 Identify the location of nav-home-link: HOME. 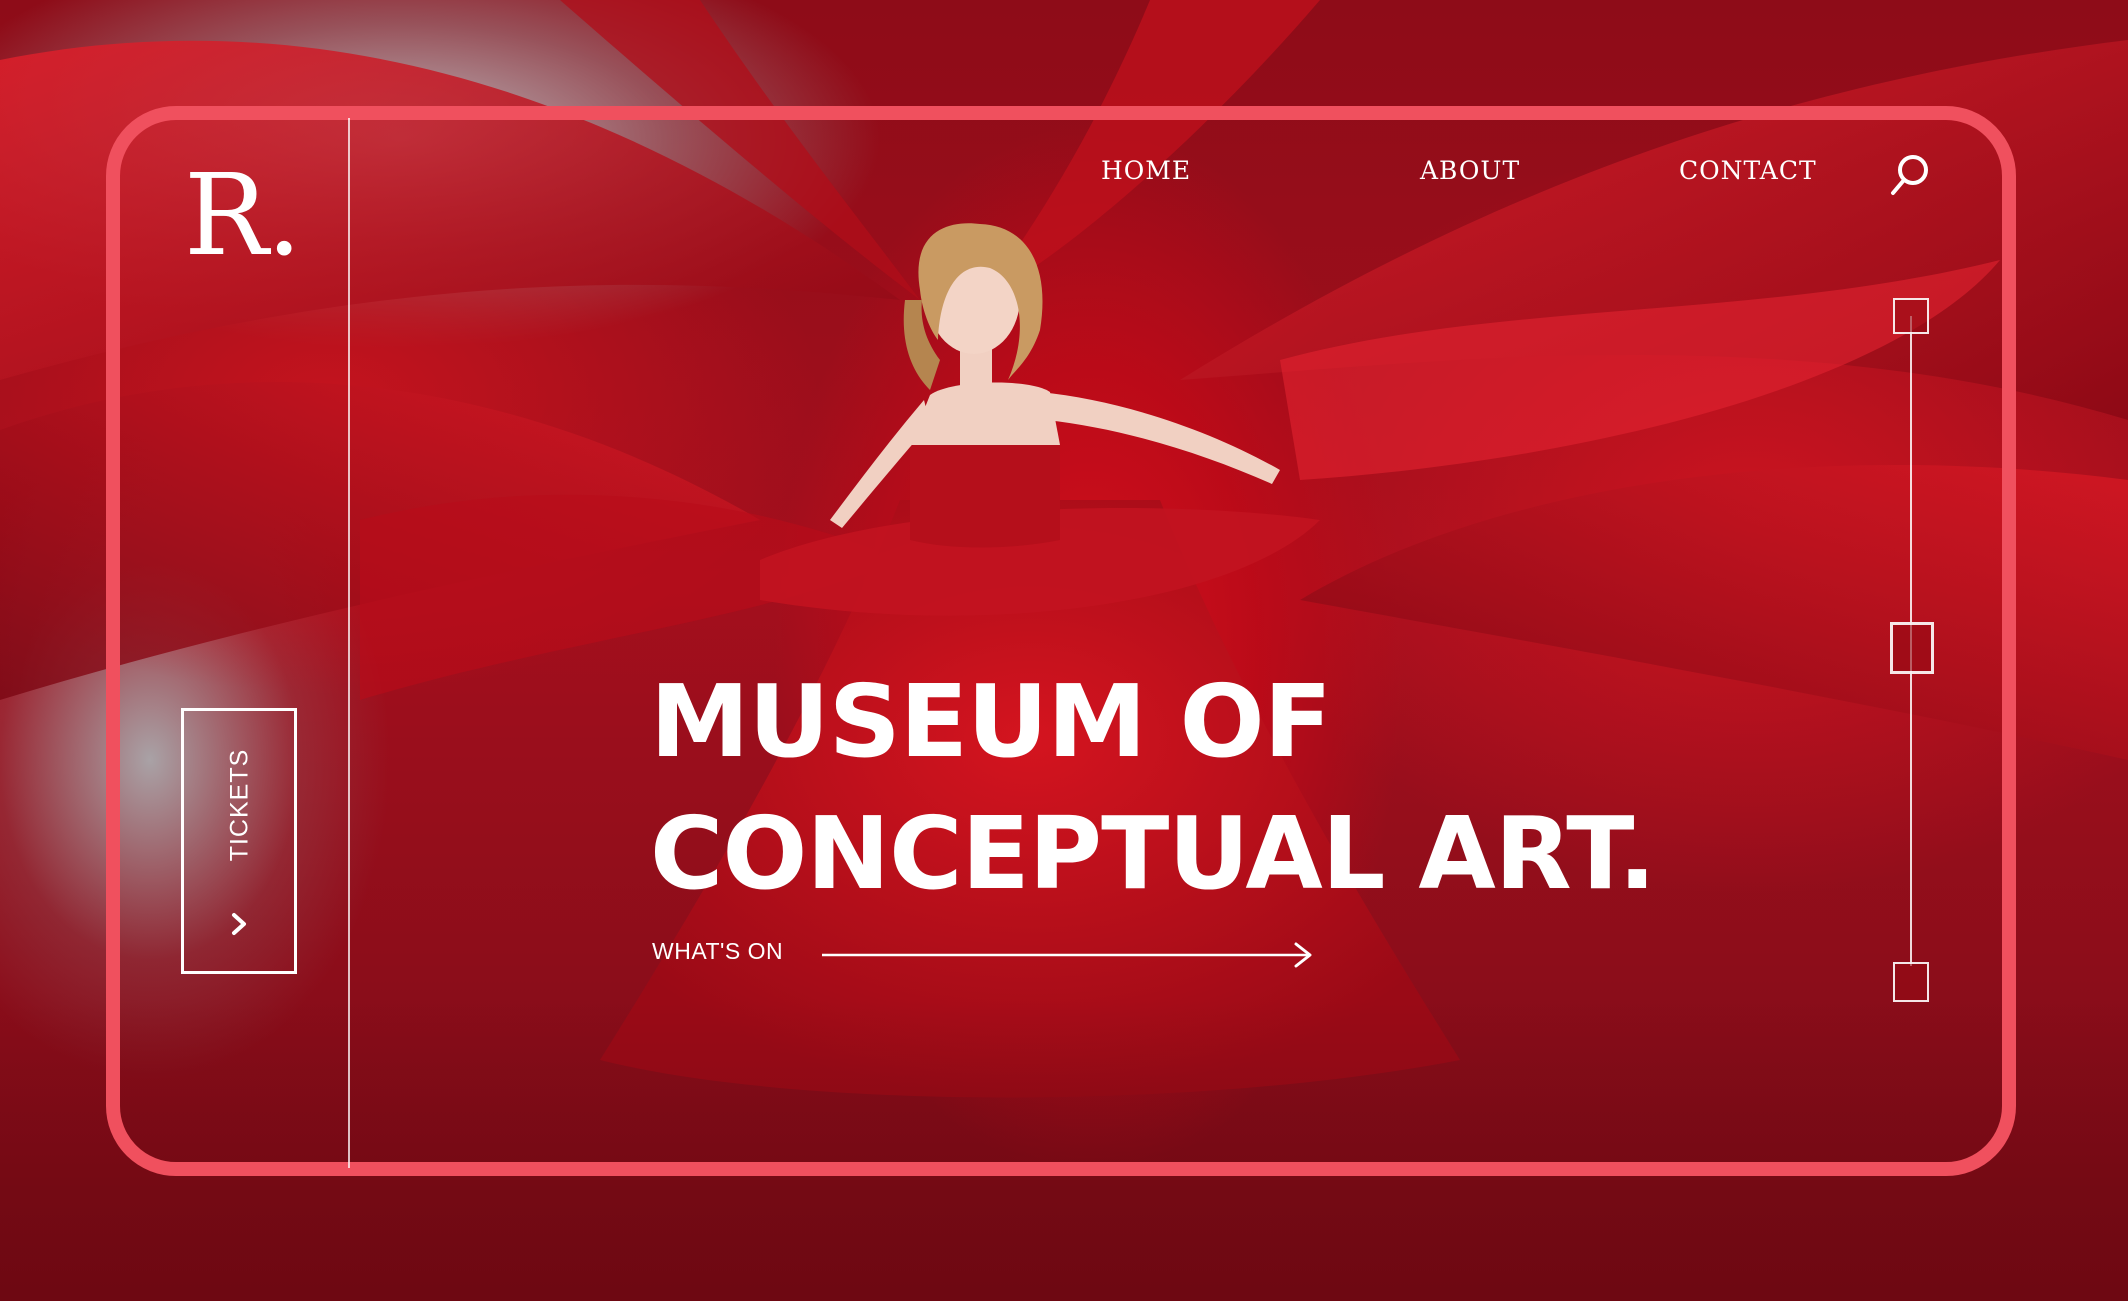
(1146, 170).